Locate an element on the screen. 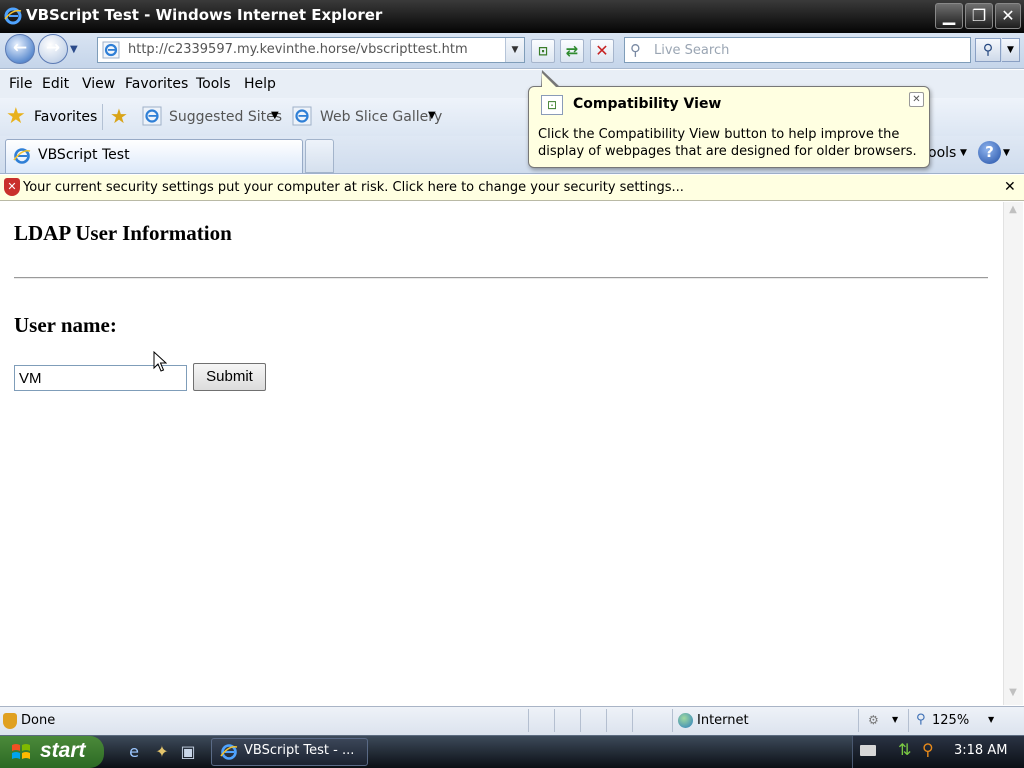  refresh-button: ⇄ is located at coordinates (572, 51).